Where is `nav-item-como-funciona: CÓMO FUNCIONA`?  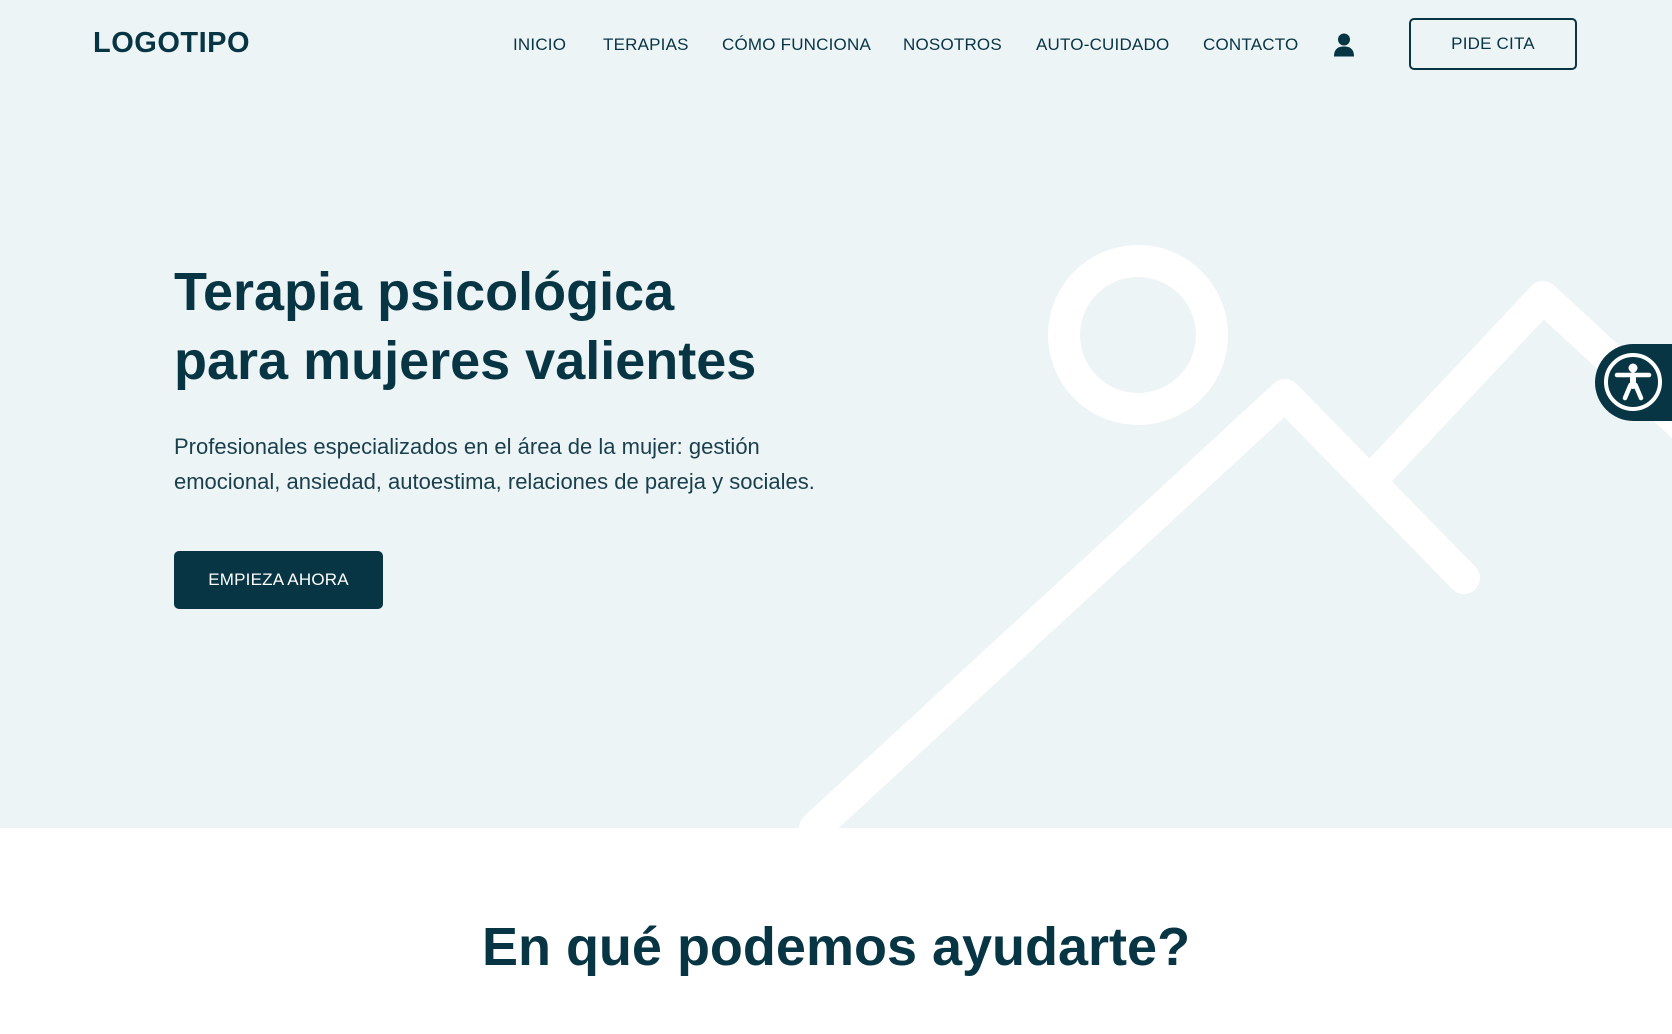 nav-item-como-funciona: CÓMO FUNCIONA is located at coordinates (796, 45).